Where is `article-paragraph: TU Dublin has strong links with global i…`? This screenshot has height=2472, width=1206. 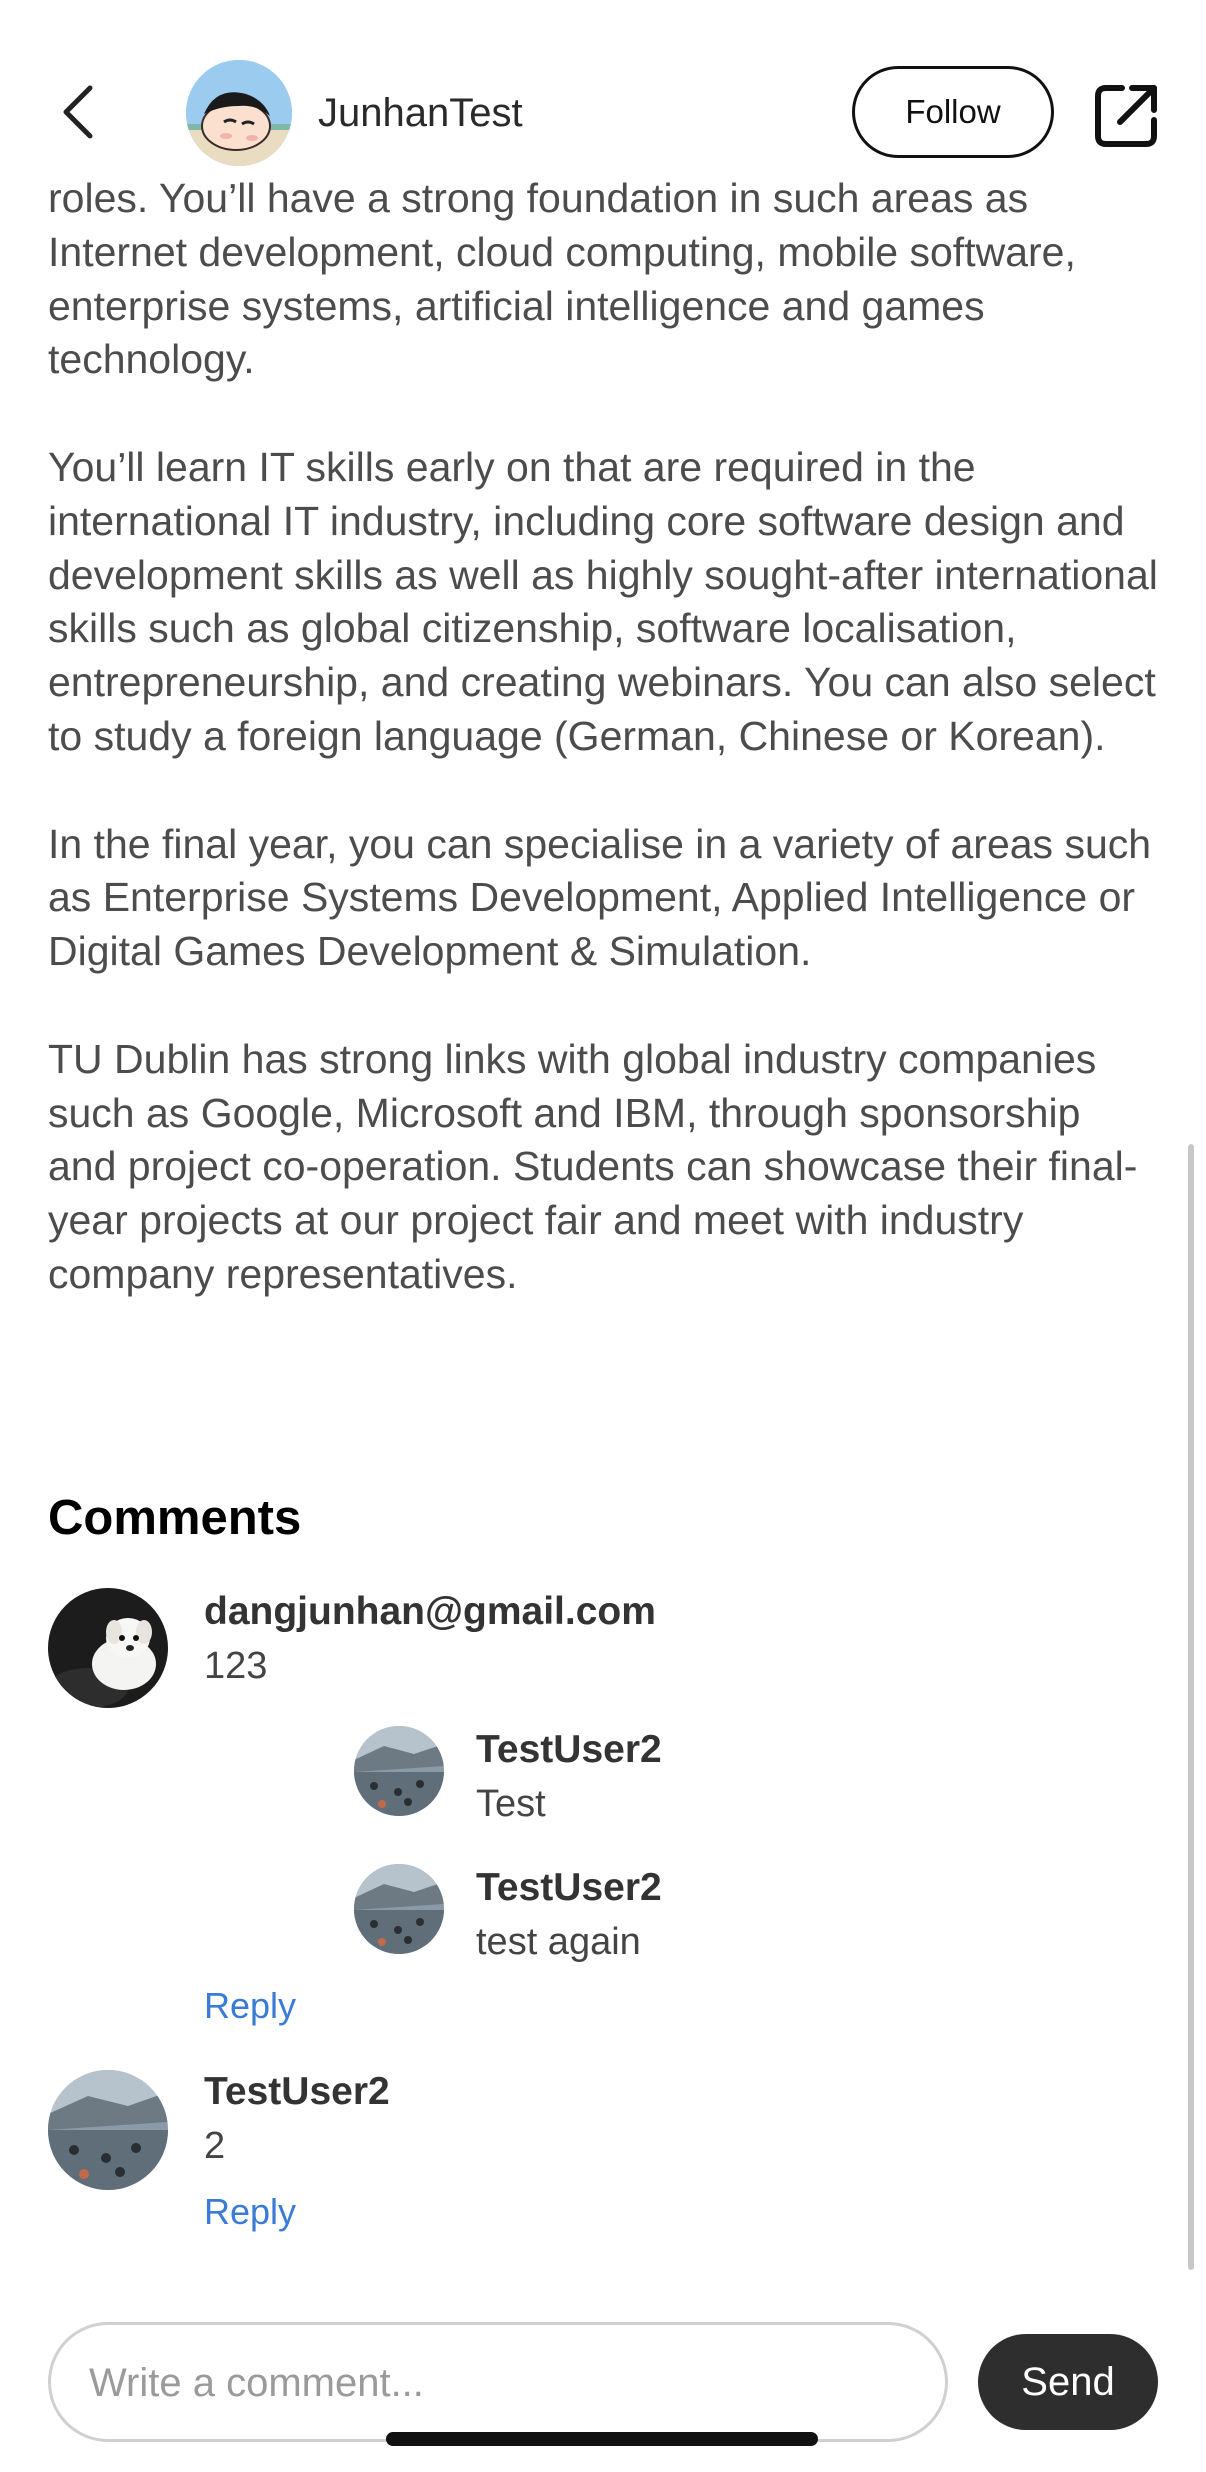
article-paragraph: TU Dublin has strong links with global i… is located at coordinates (593, 1166).